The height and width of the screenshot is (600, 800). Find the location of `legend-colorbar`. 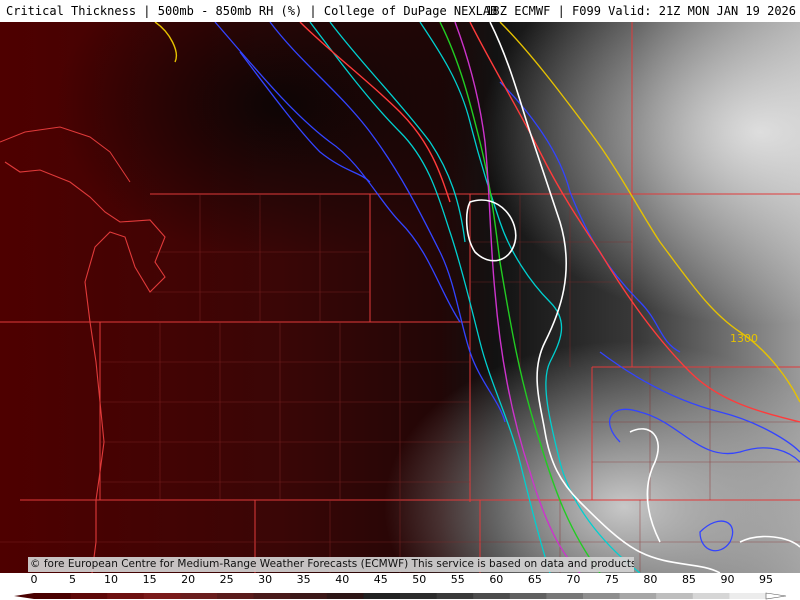

legend-colorbar is located at coordinates (400, 596).